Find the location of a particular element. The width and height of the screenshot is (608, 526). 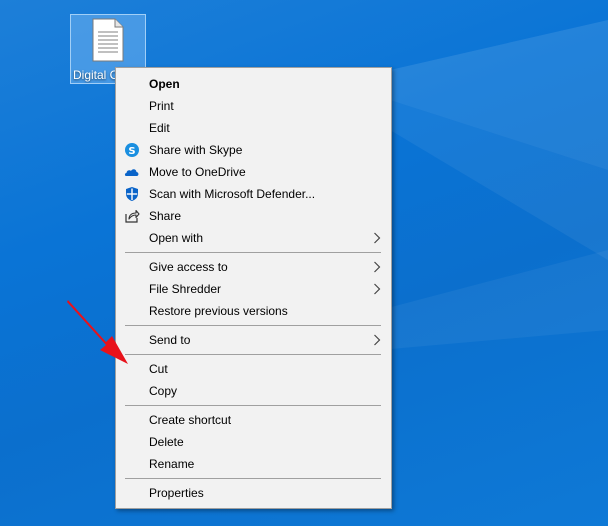

menu-item-label: Move to OneDrive is located at coordinates (197, 172).